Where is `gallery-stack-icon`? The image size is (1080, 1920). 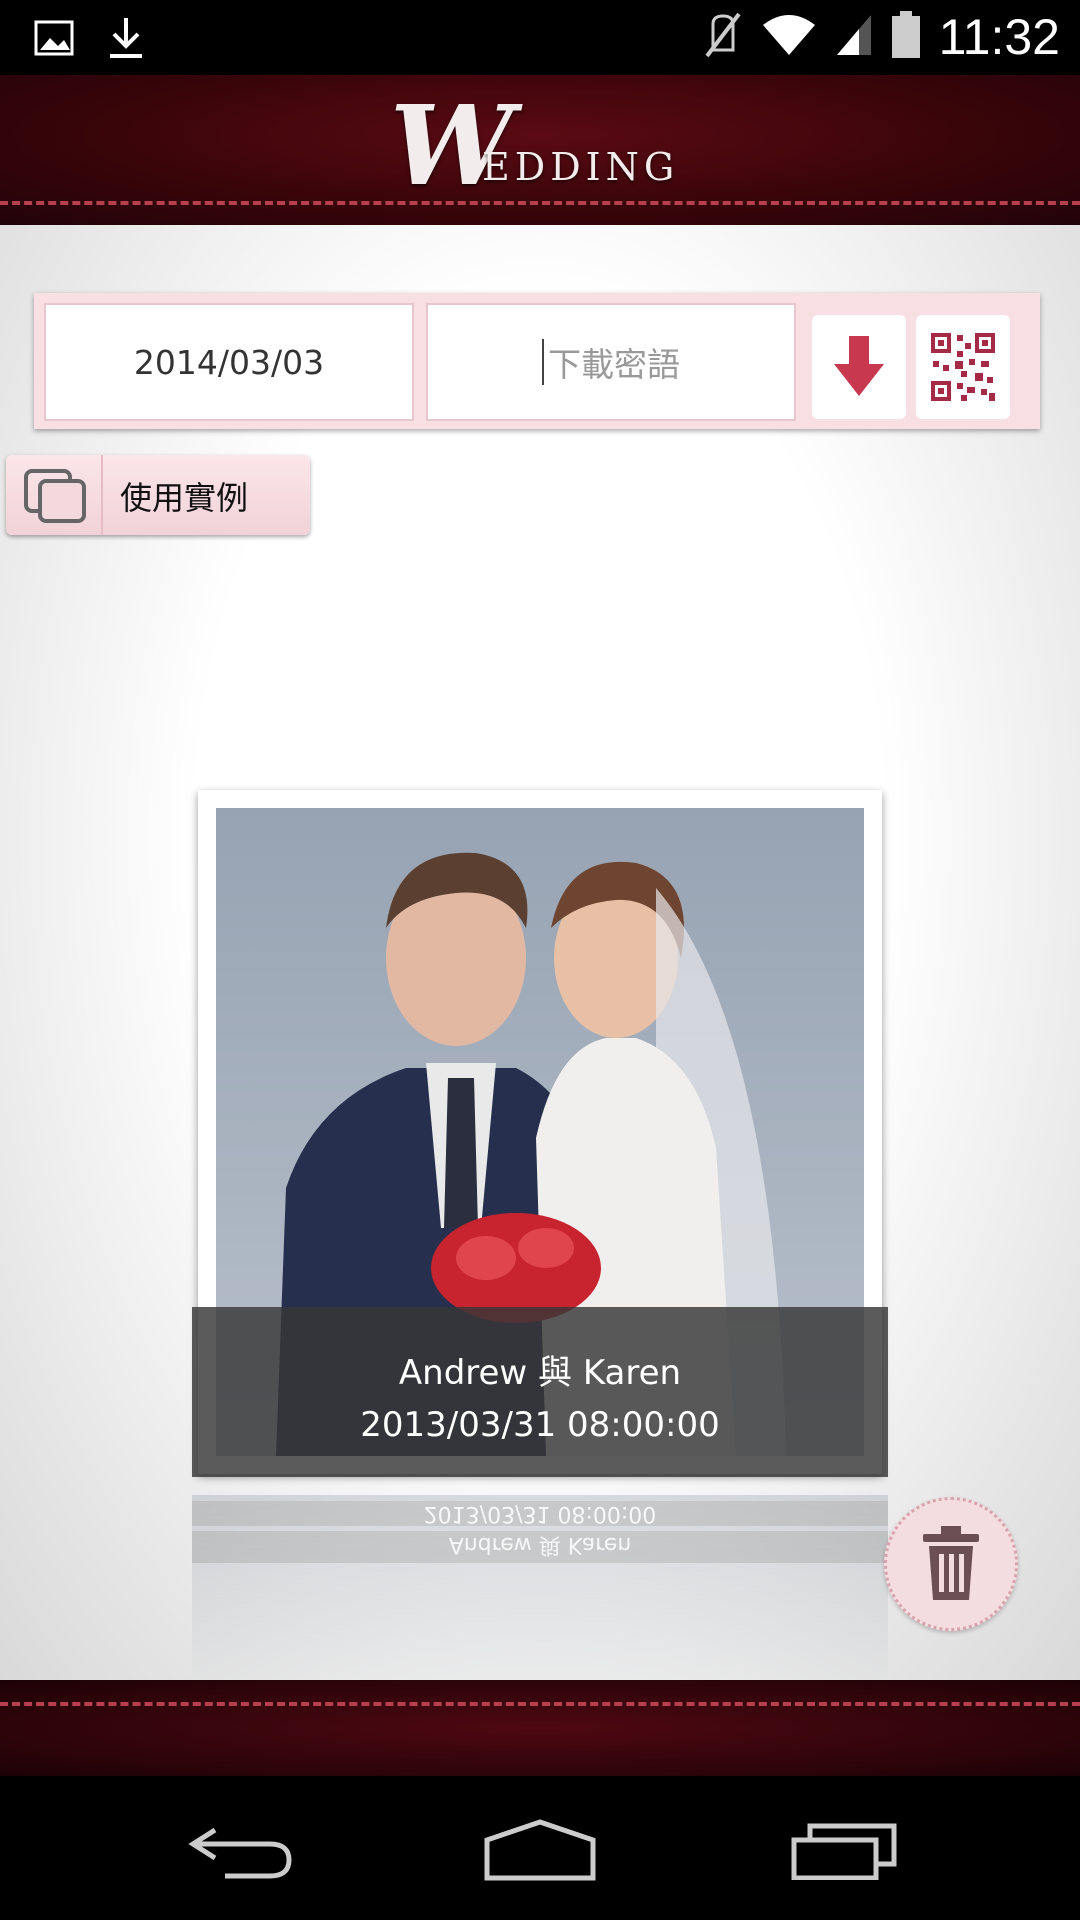
gallery-stack-icon is located at coordinates (55, 496).